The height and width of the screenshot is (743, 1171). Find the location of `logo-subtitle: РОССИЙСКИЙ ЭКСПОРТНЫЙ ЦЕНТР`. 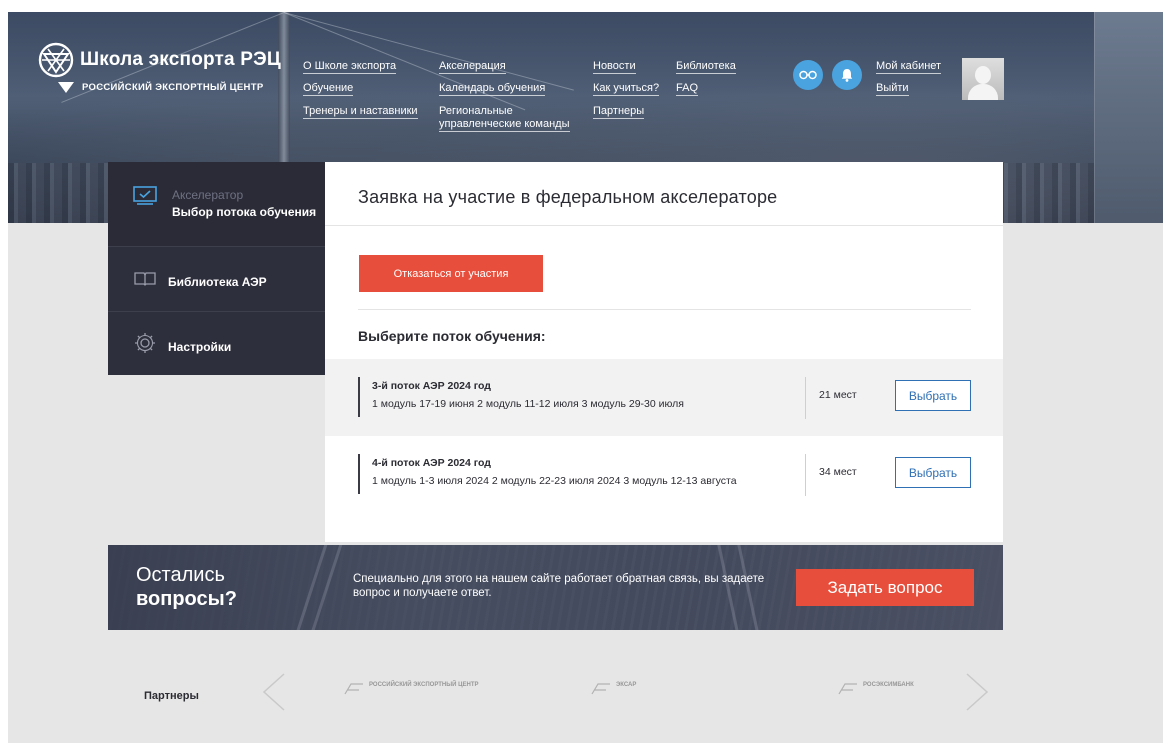

logo-subtitle: РОССИЙСКИЙ ЭКСПОРТНЫЙ ЦЕНТР is located at coordinates (160, 87).